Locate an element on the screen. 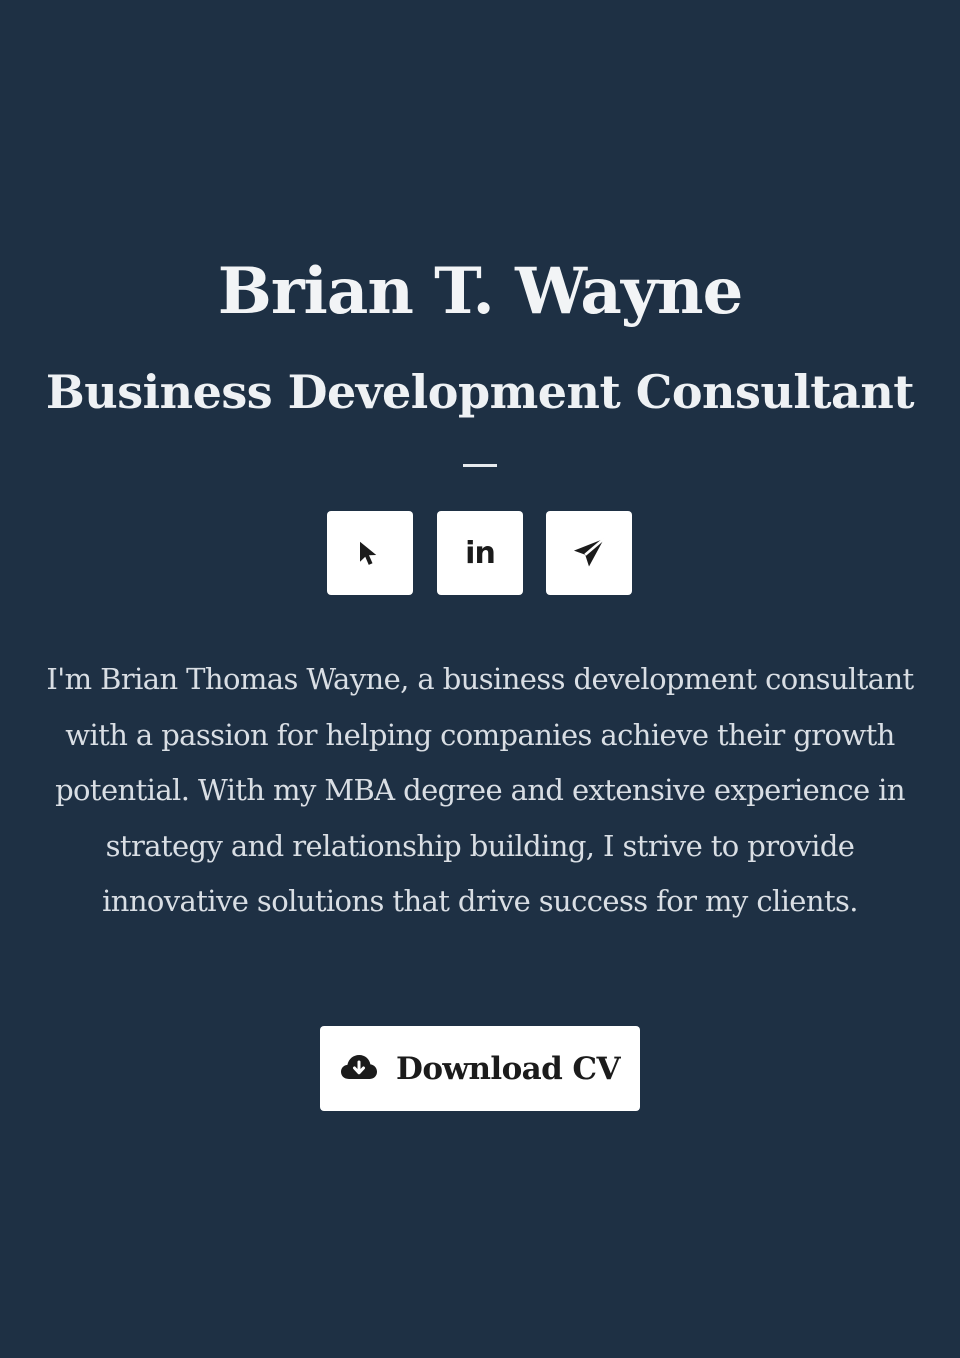 This screenshot has width=960, height=1358. contact-link-button is located at coordinates (589, 553).